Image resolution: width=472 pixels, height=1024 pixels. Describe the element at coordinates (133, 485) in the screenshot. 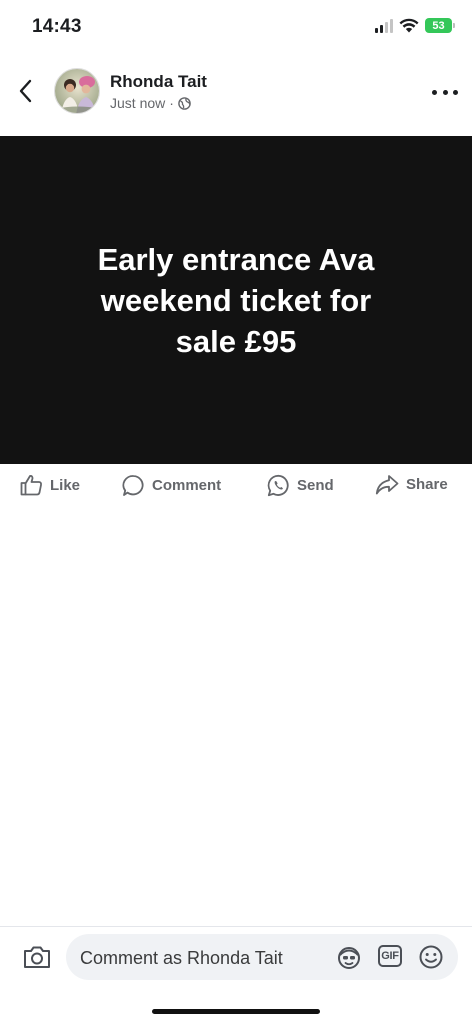

I see `speech-bubble-icon` at that location.